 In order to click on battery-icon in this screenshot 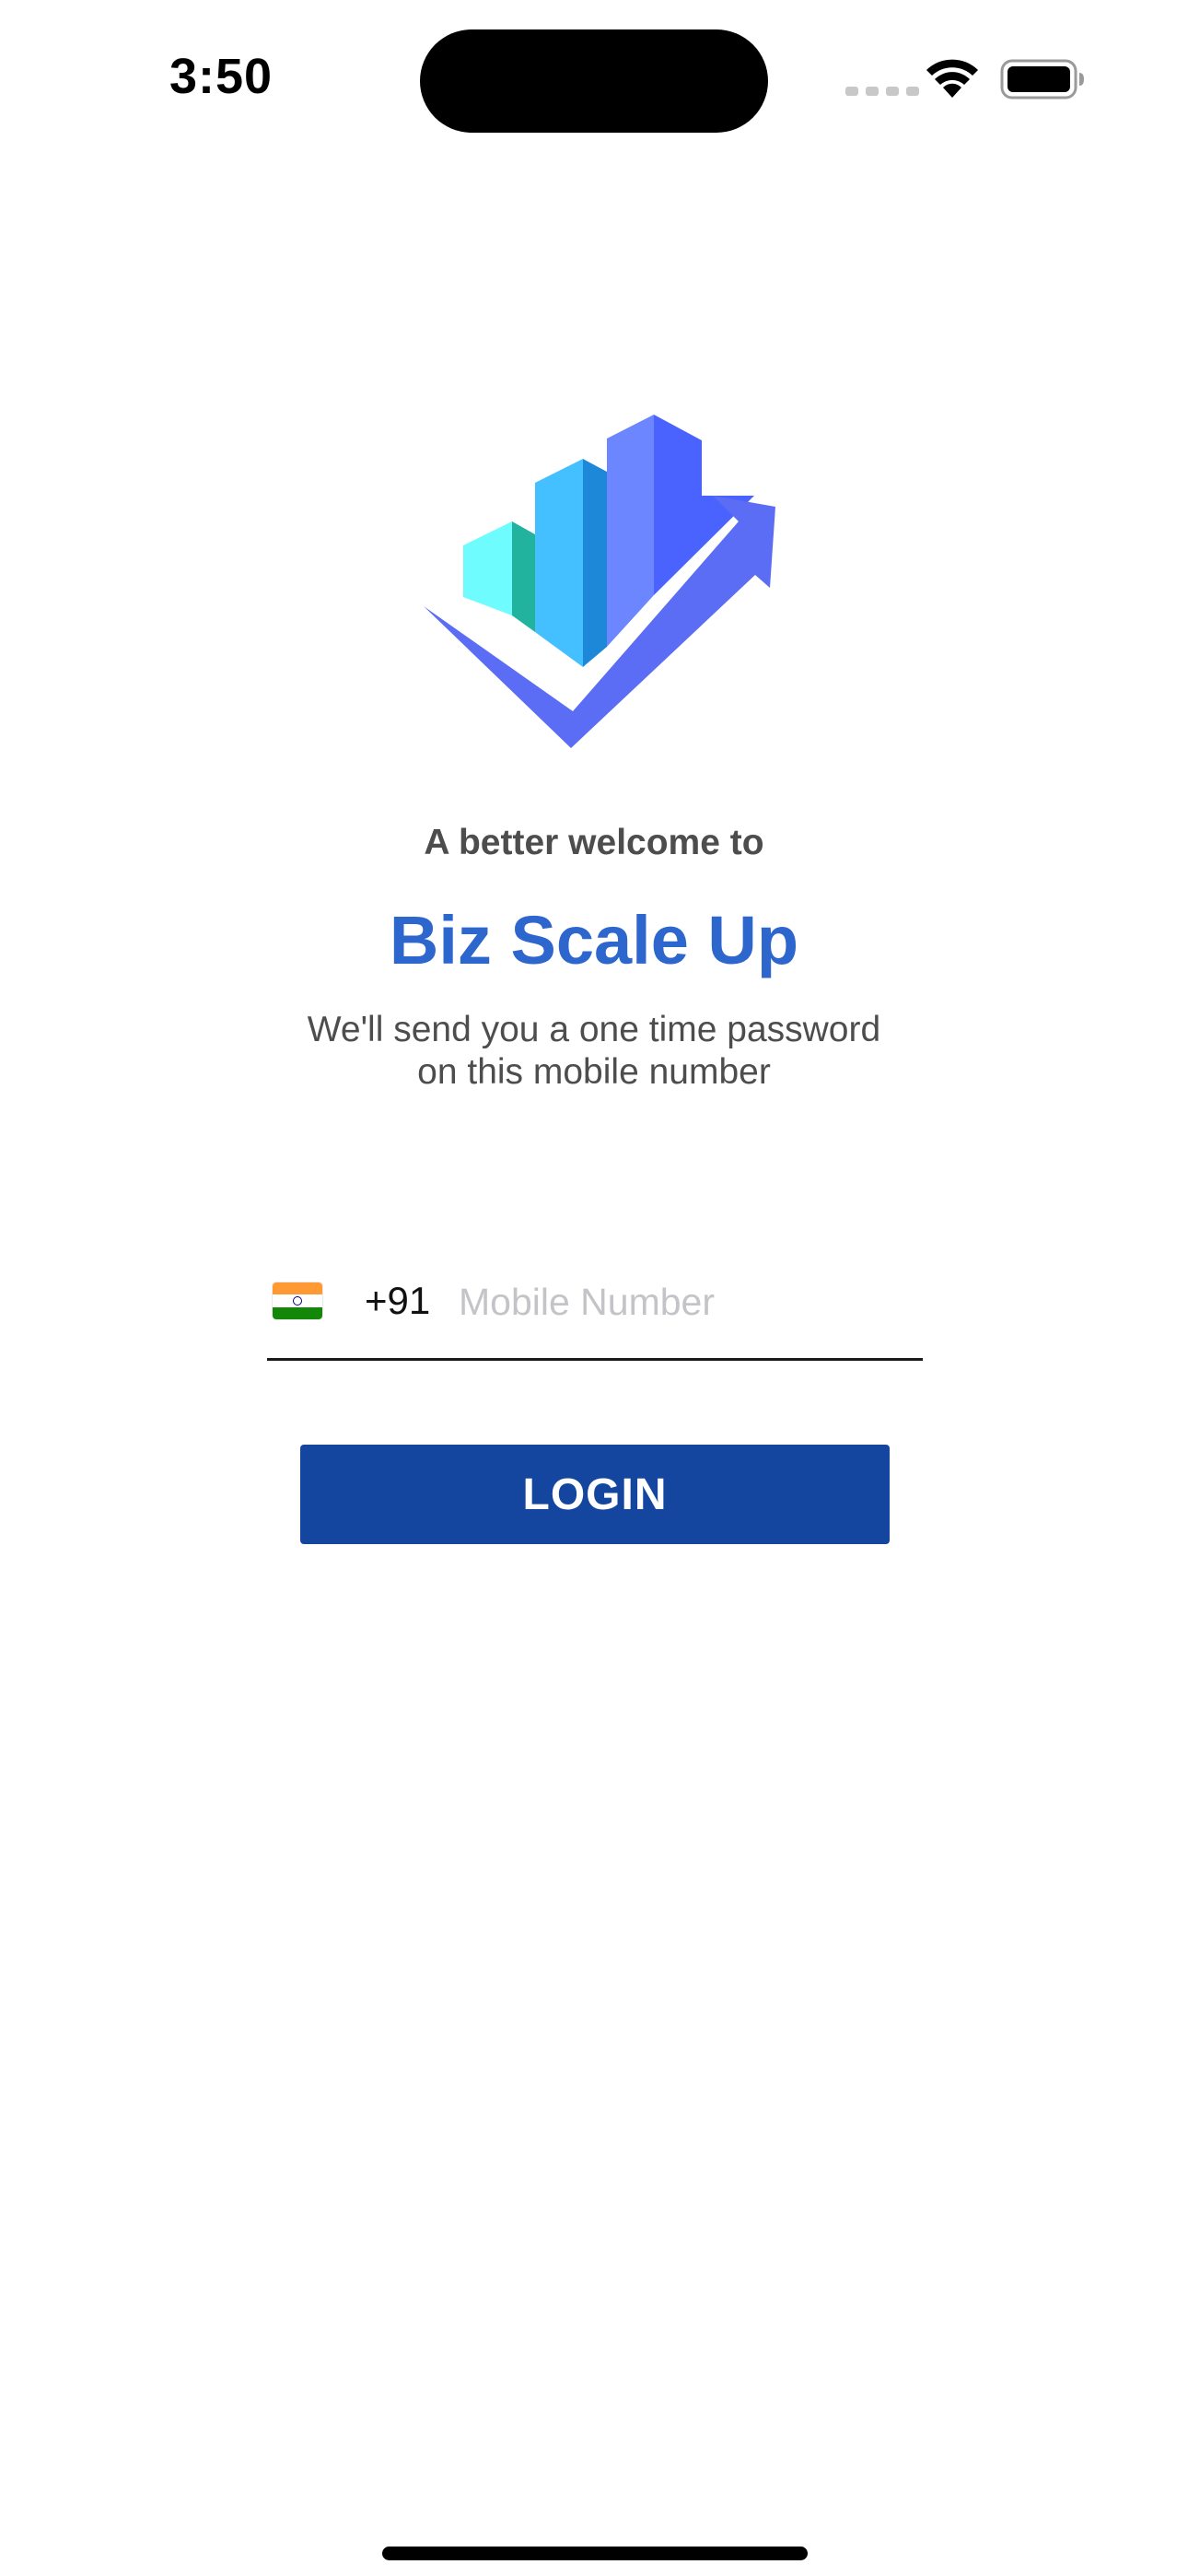, I will do `click(1042, 79)`.